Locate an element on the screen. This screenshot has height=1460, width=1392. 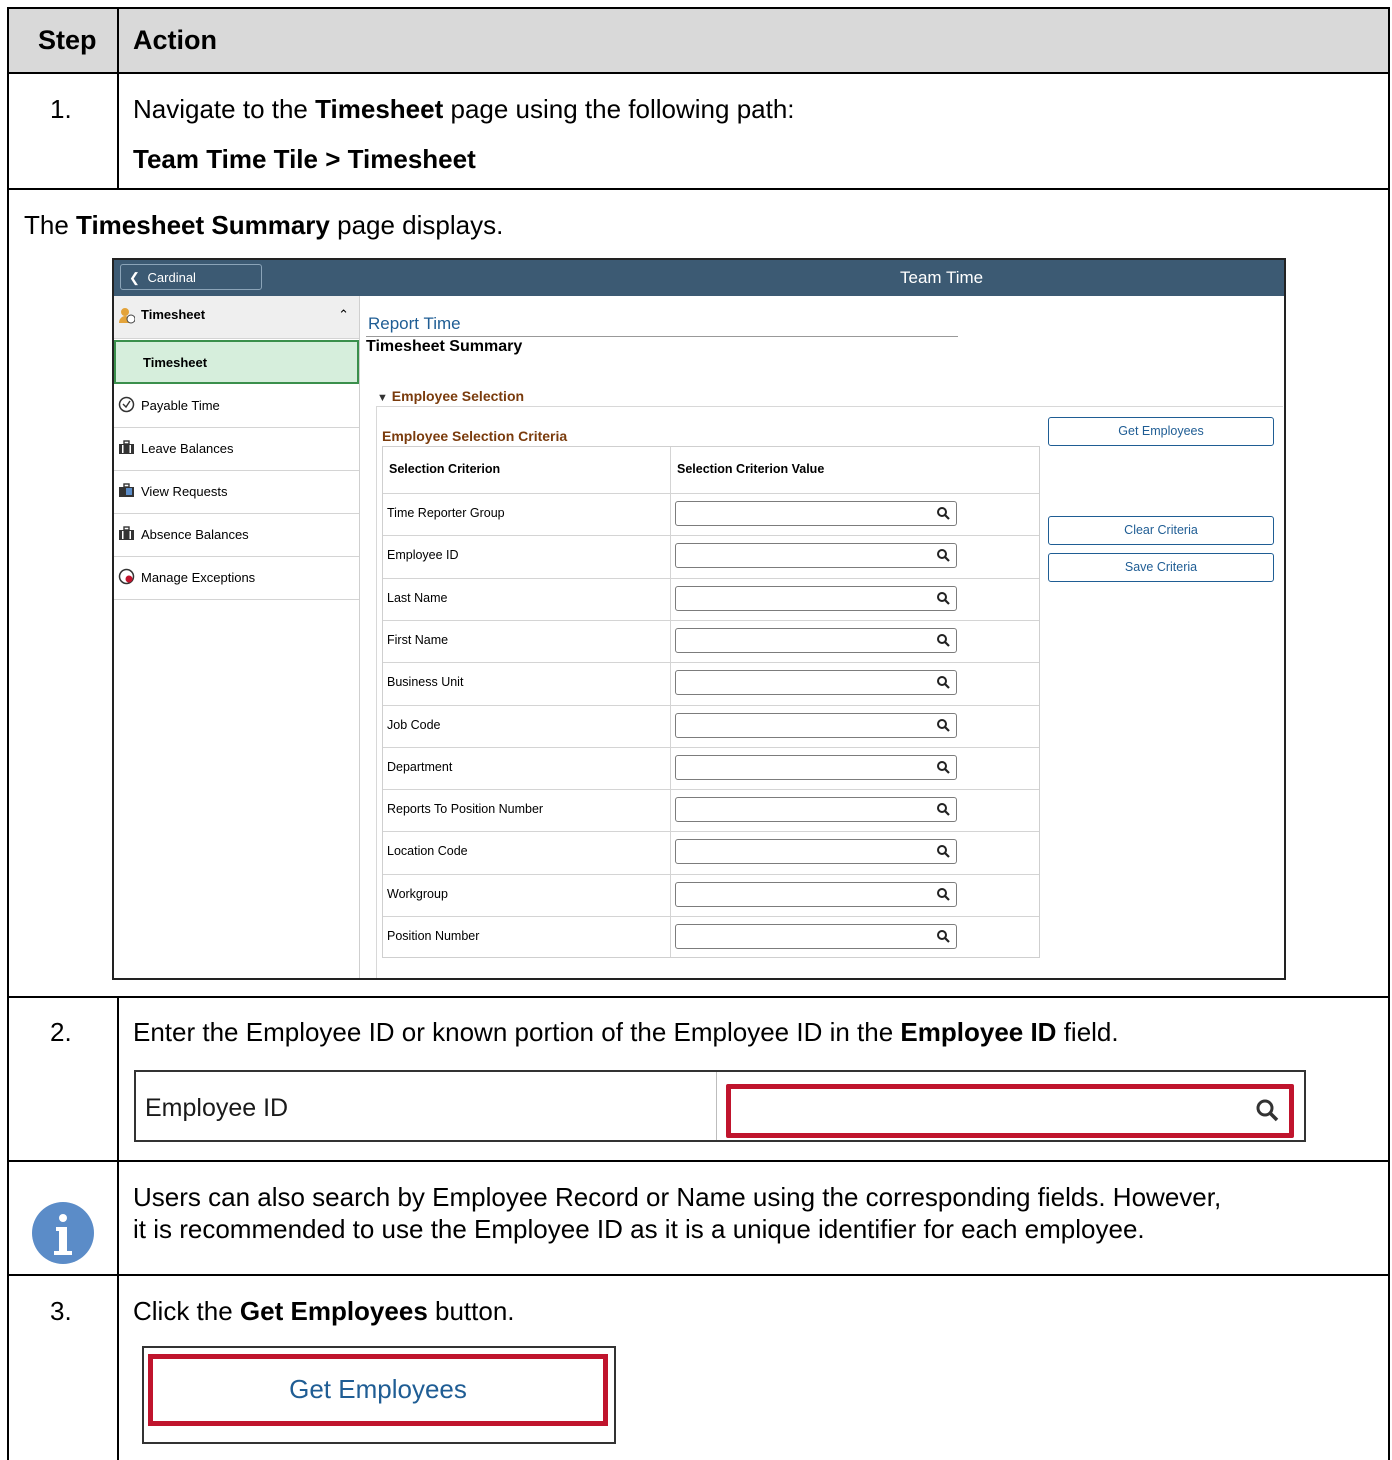
save-criteria-button: Save Criteria is located at coordinates (1161, 567).